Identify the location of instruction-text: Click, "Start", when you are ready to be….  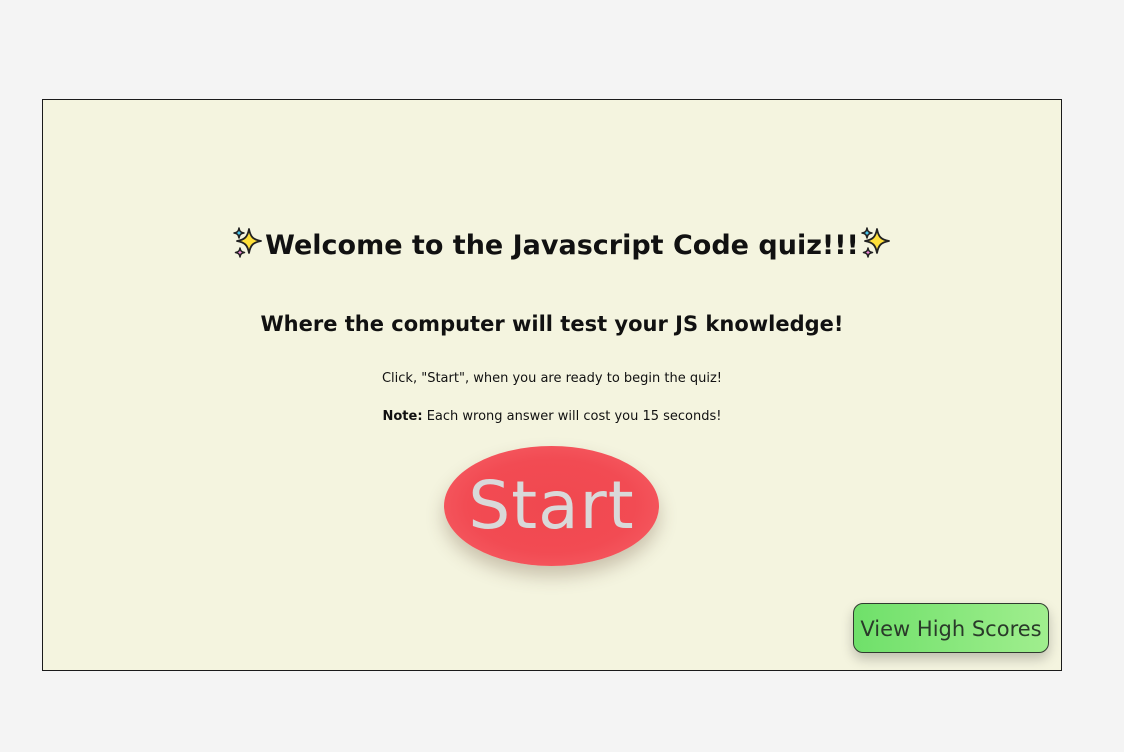
(551, 378).